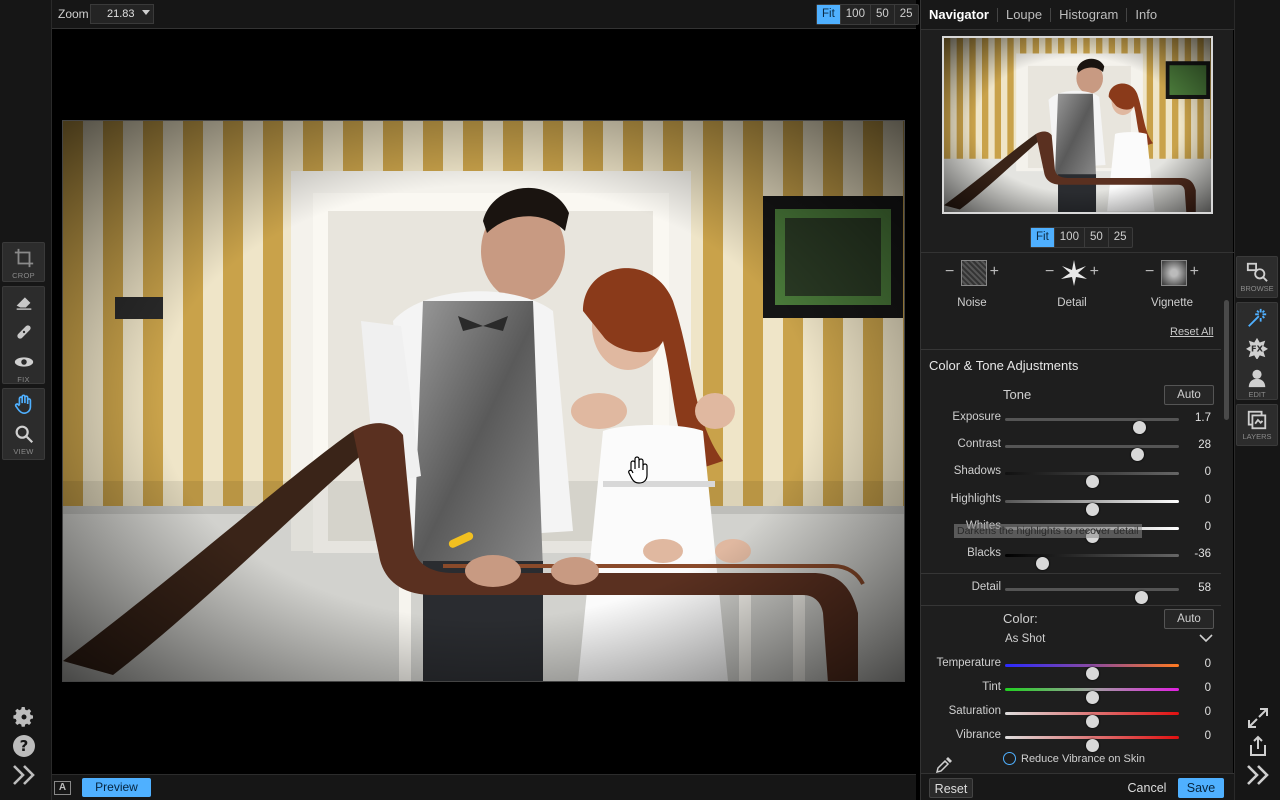 The width and height of the screenshot is (1280, 800). I want to click on shadows-slider-row: Shadows 0, so click(1071, 475).